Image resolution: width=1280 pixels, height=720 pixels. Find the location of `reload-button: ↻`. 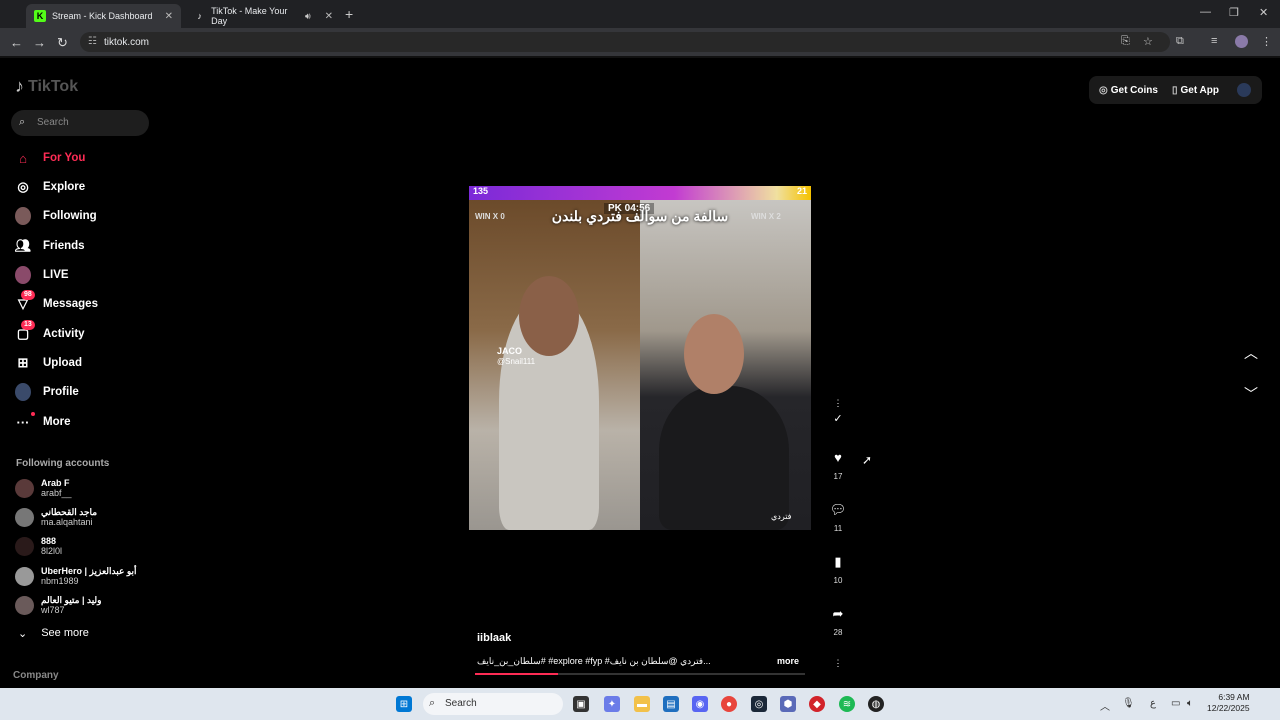

reload-button: ↻ is located at coordinates (62, 43).